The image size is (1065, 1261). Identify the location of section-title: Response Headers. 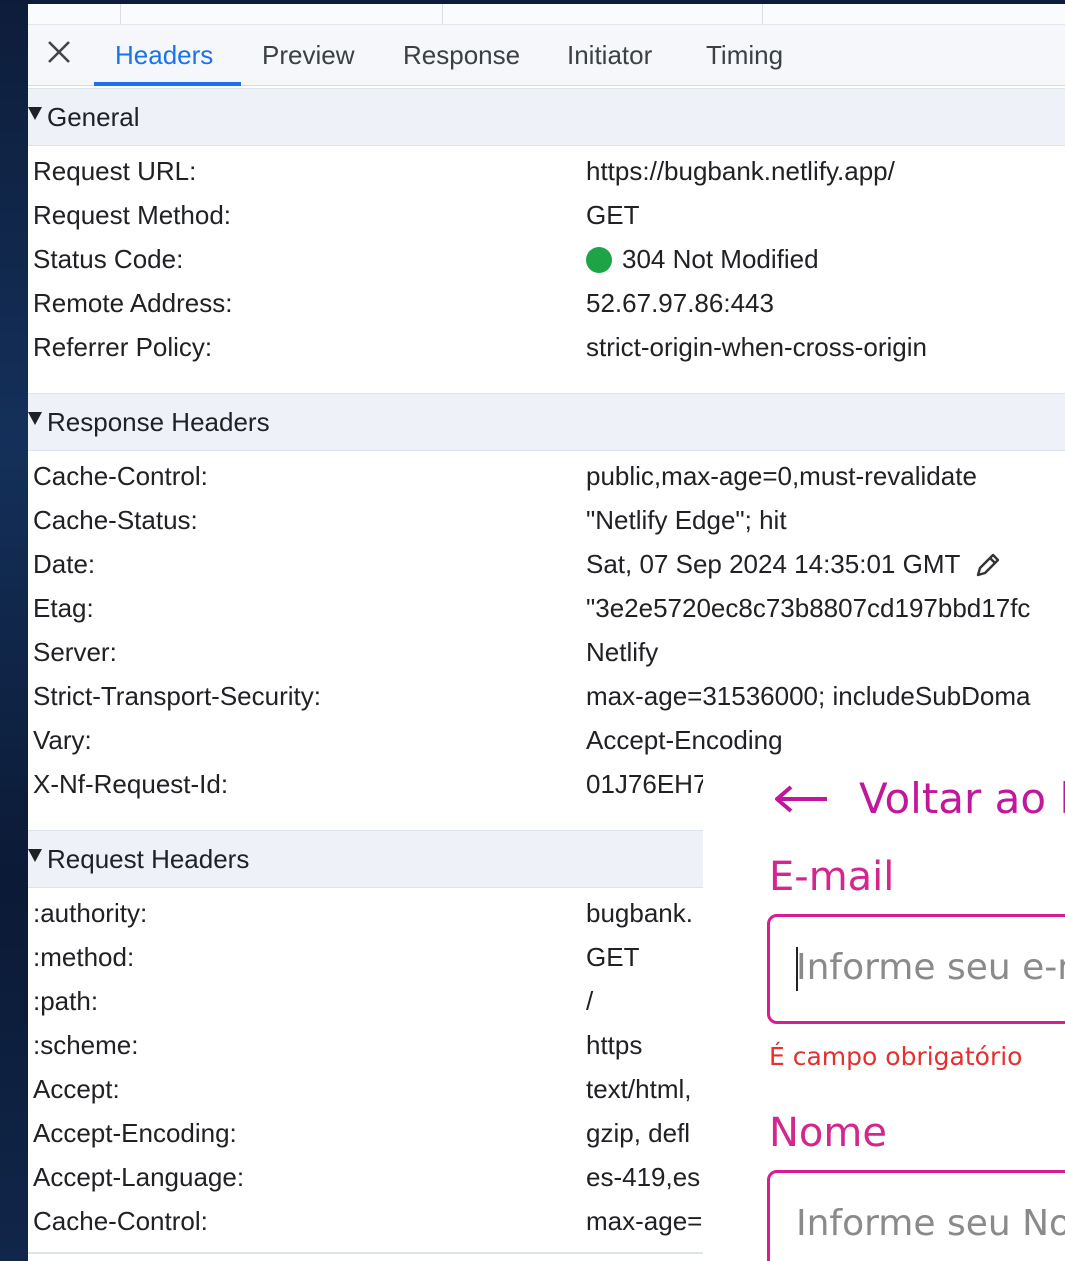
(158, 422).